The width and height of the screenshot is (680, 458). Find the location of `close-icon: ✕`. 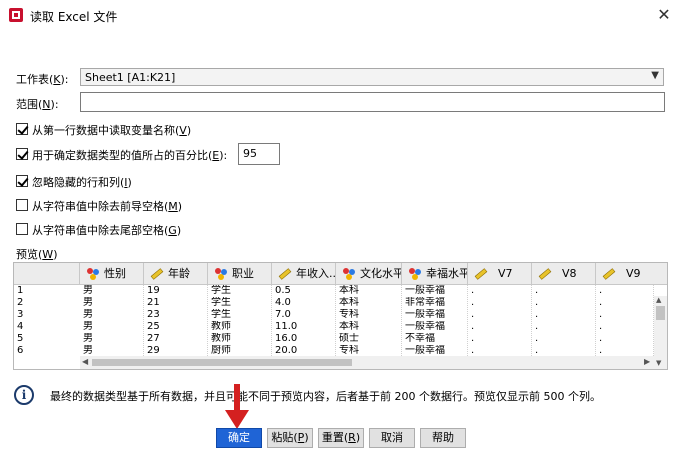

close-icon: ✕ is located at coordinates (664, 15).